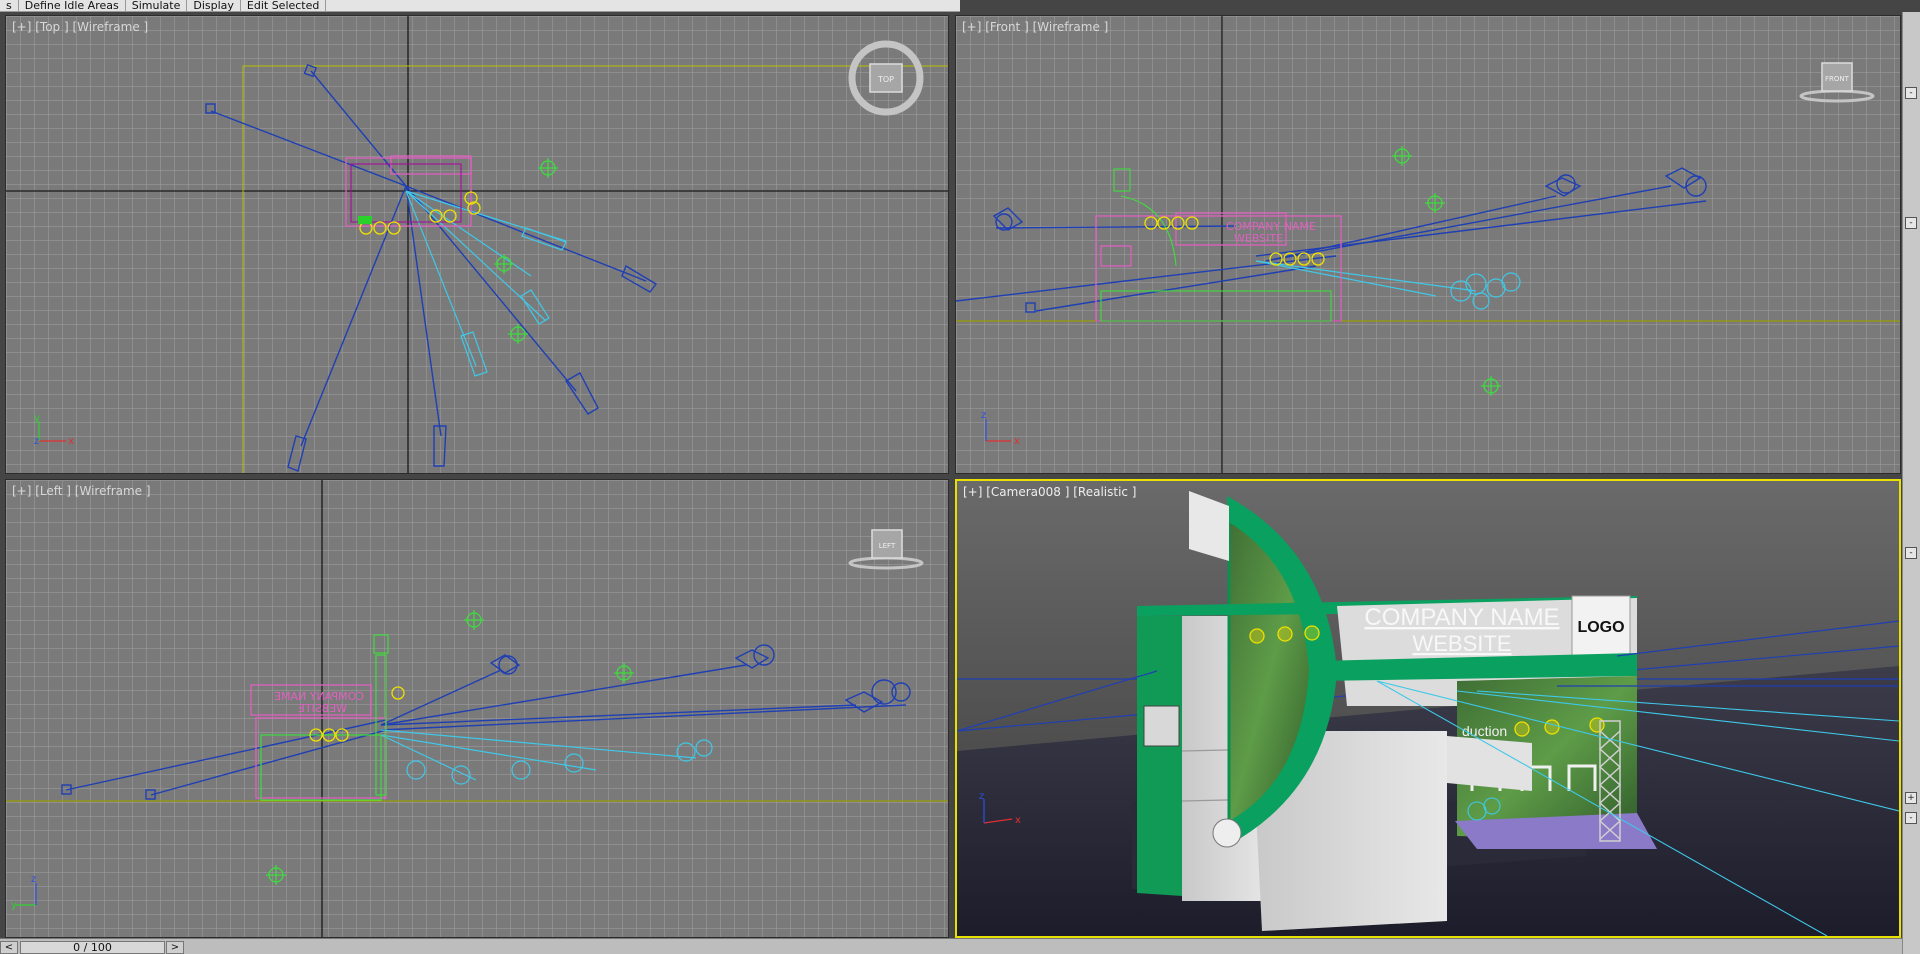  I want to click on menu-item-edit-selected: Edit Selected, so click(284, 6).